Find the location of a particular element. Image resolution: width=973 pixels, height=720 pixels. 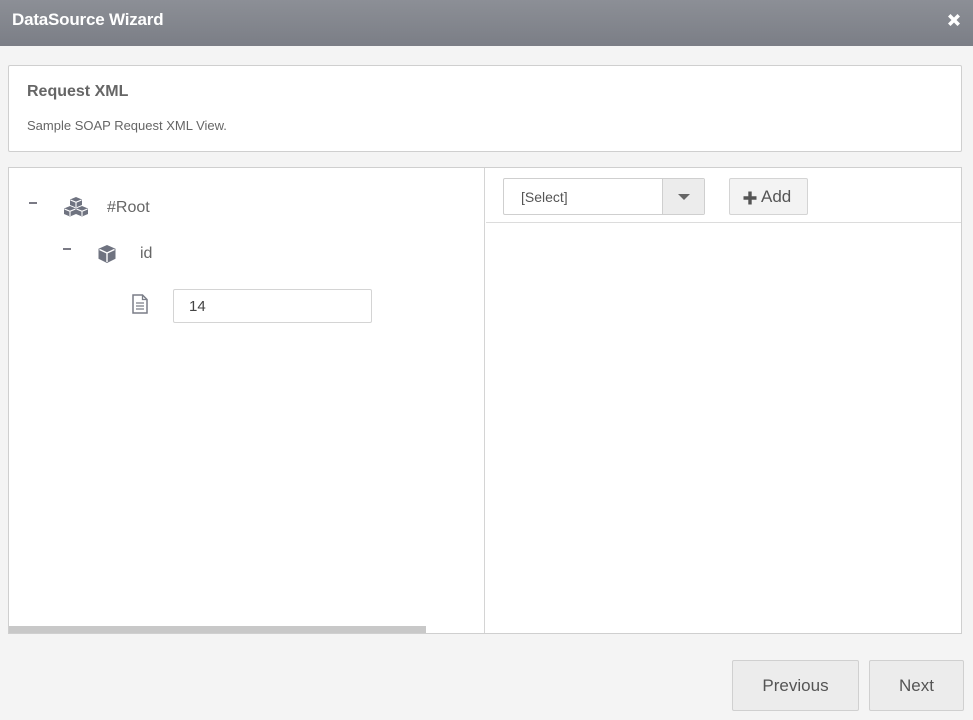

document-icon is located at coordinates (140, 306).